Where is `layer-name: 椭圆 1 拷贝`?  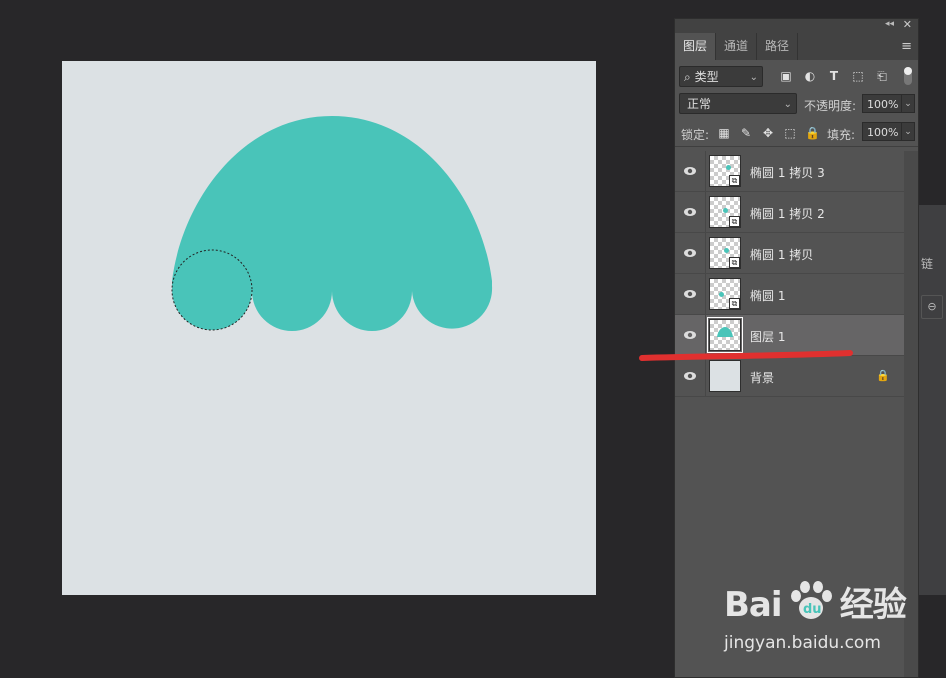 layer-name: 椭圆 1 拷贝 is located at coordinates (781, 254).